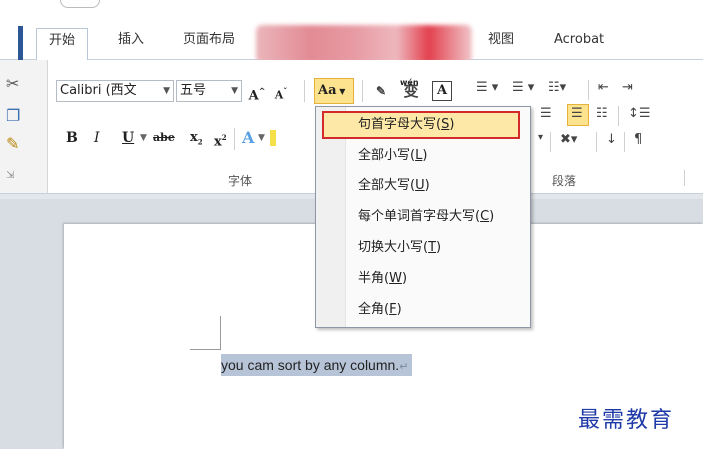 The image size is (703, 449). I want to click on highlight-color-icon, so click(273, 138).